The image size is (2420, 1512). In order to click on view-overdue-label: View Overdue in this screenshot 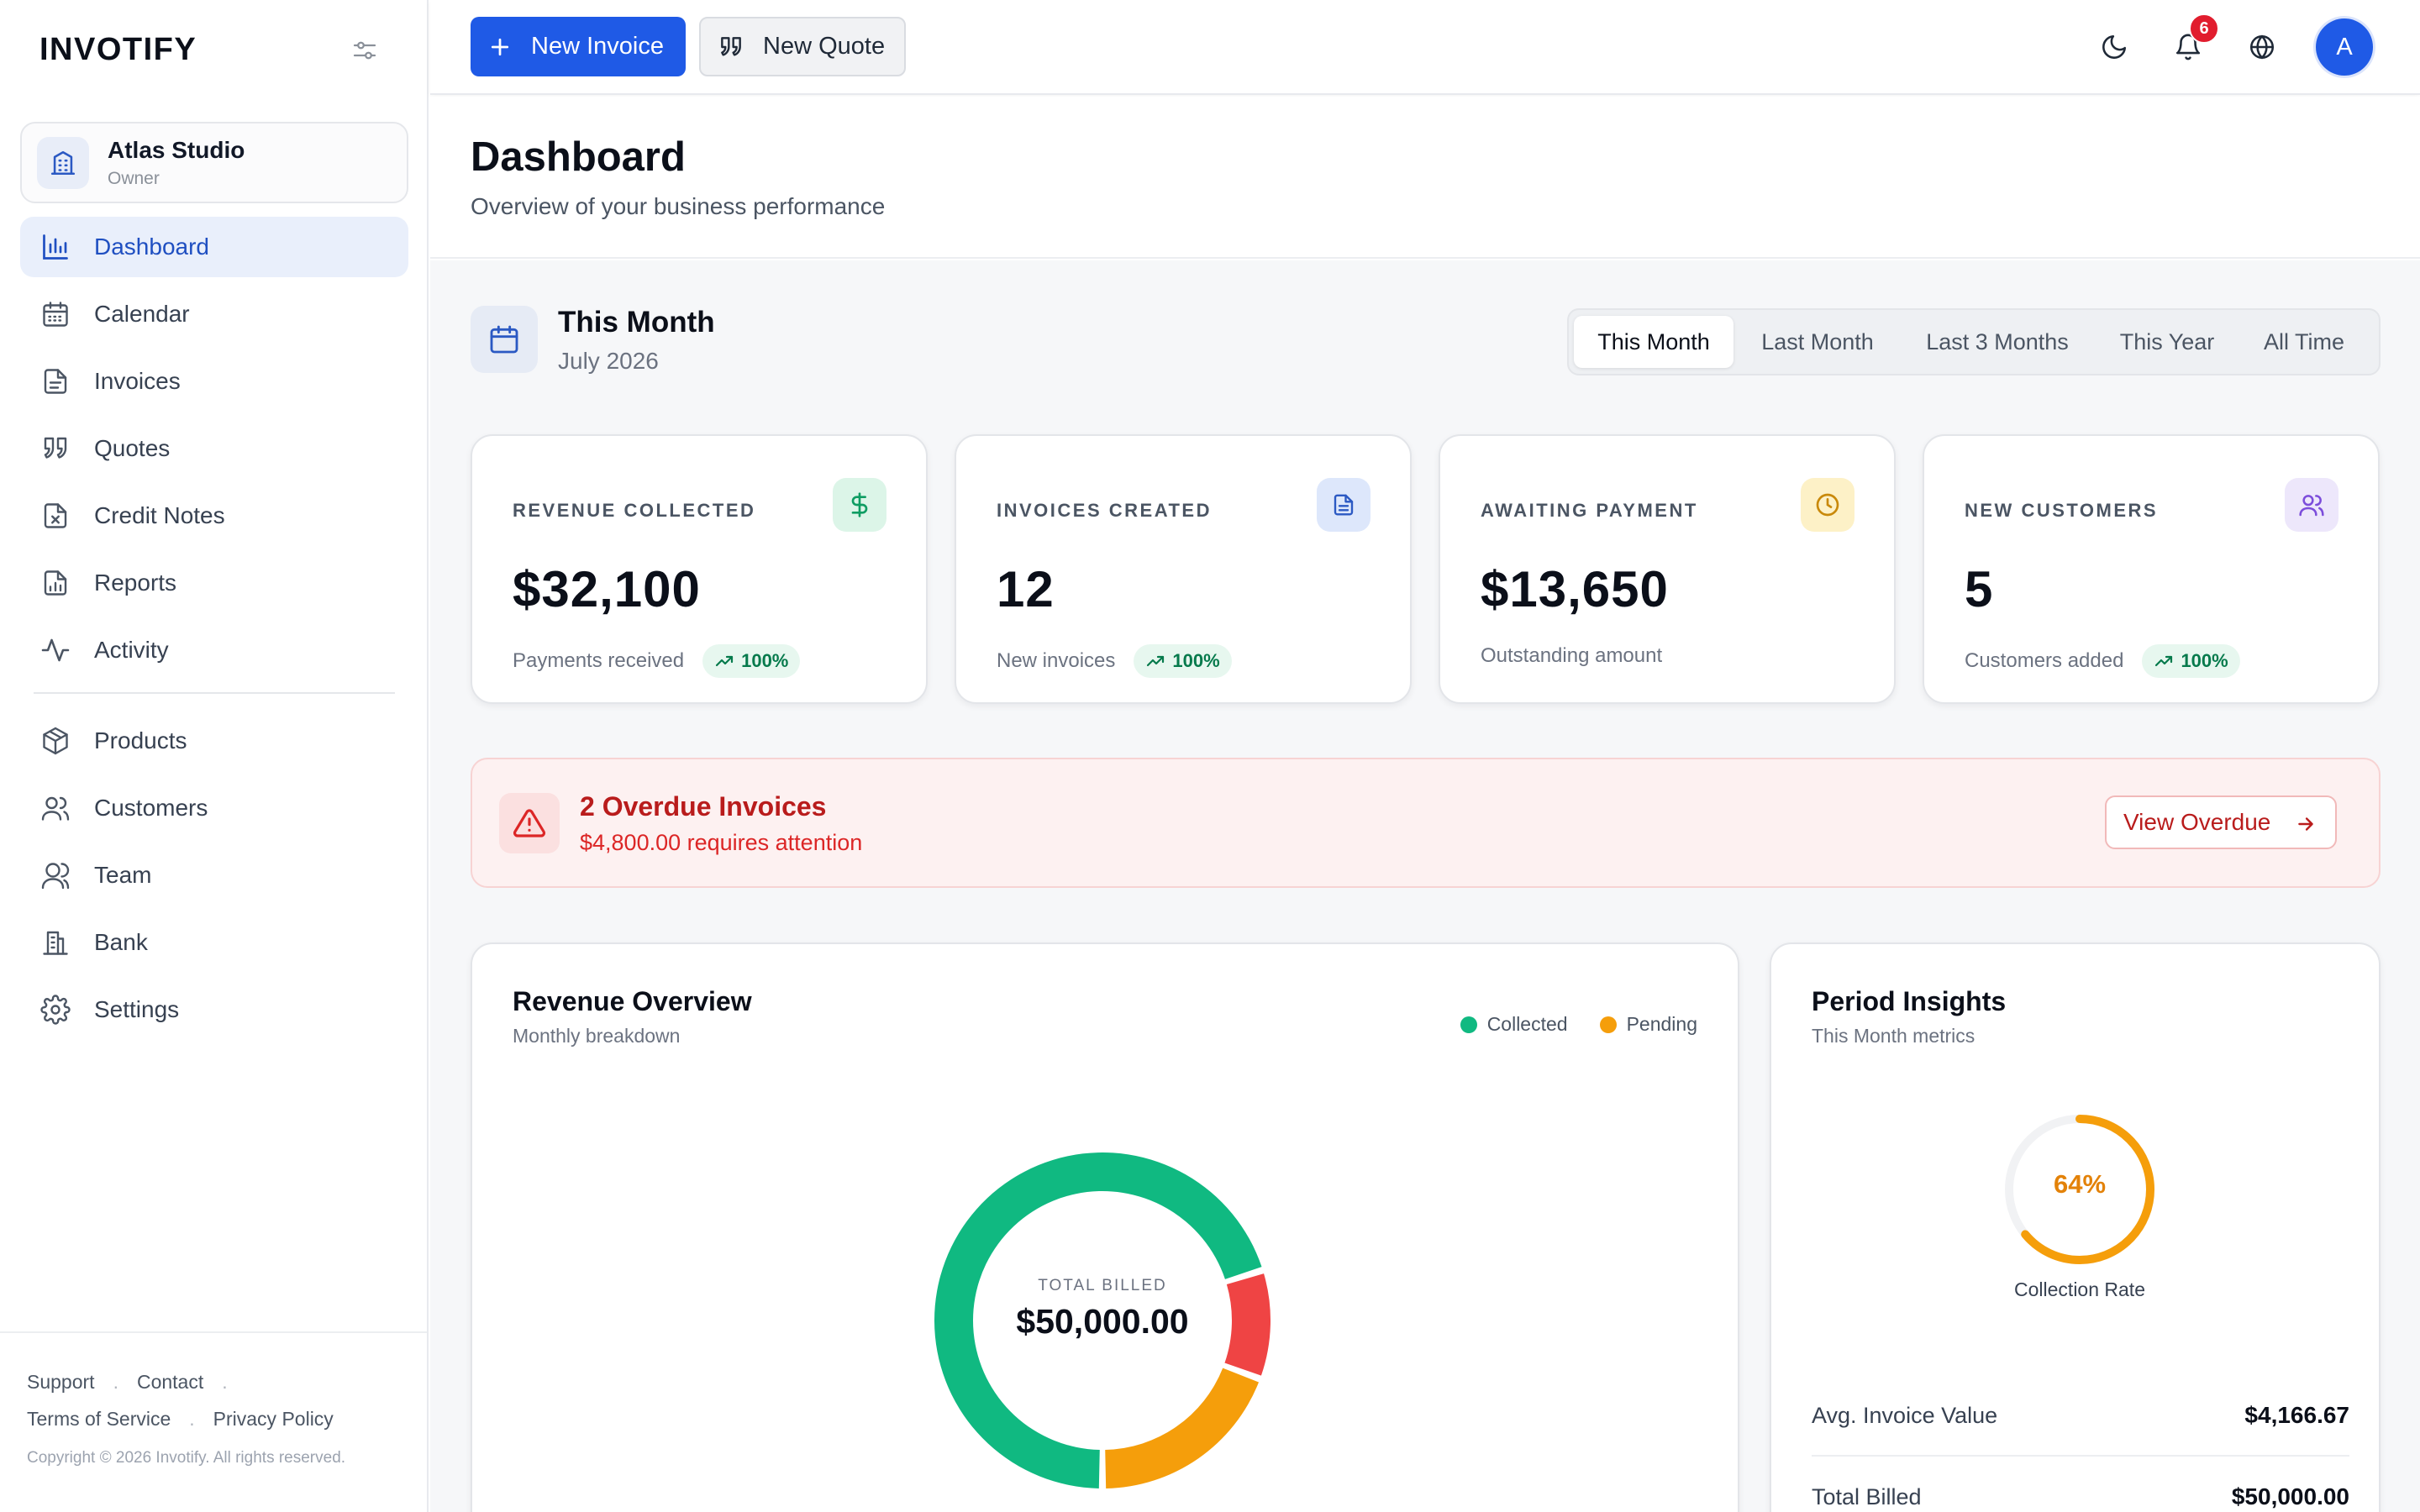, I will do `click(2197, 822)`.